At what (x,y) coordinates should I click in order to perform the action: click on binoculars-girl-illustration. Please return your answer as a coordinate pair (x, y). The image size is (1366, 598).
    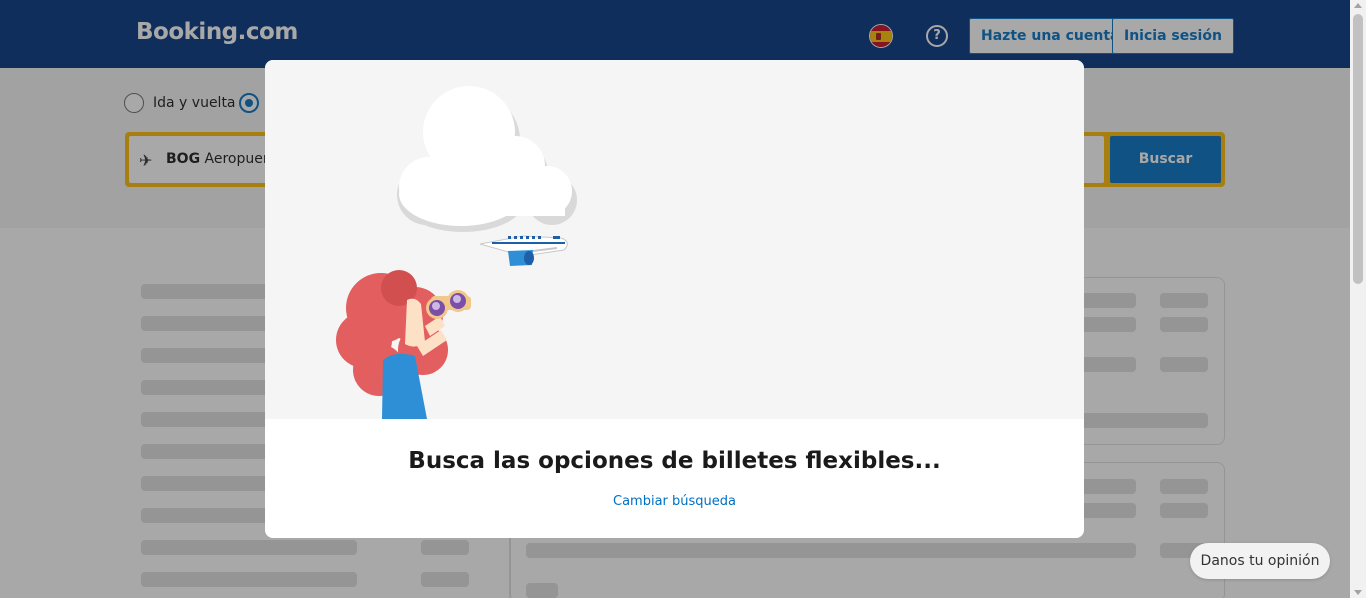
    Looking at the image, I should click on (456, 252).